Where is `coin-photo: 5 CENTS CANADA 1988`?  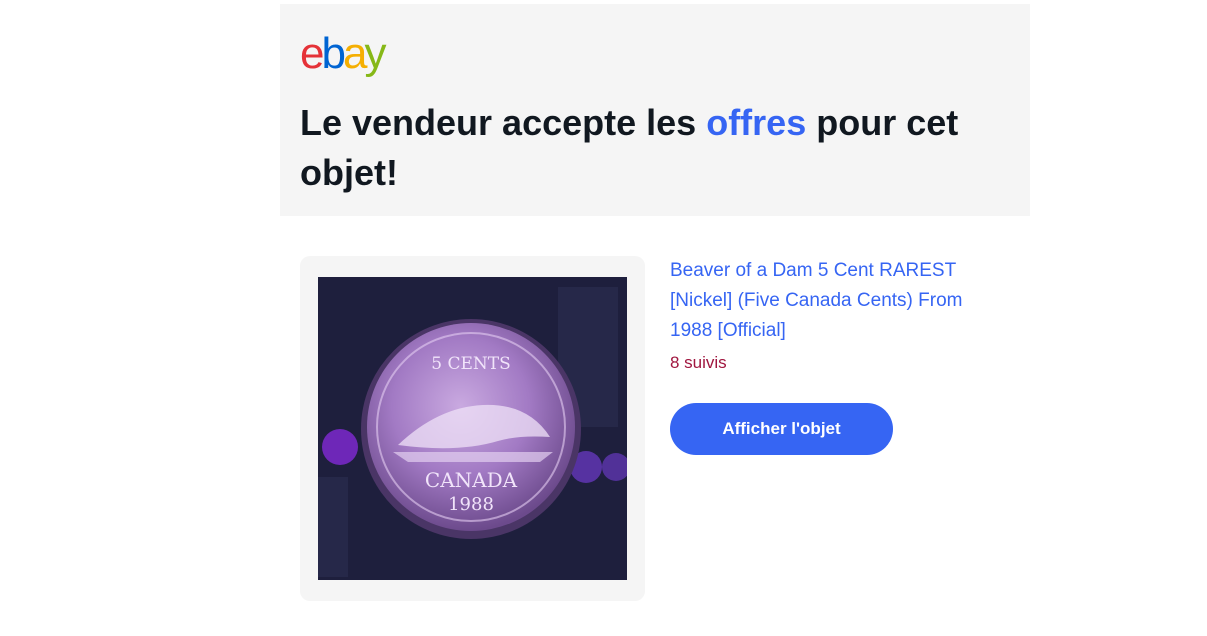 coin-photo: 5 CENTS CANADA 1988 is located at coordinates (472, 428).